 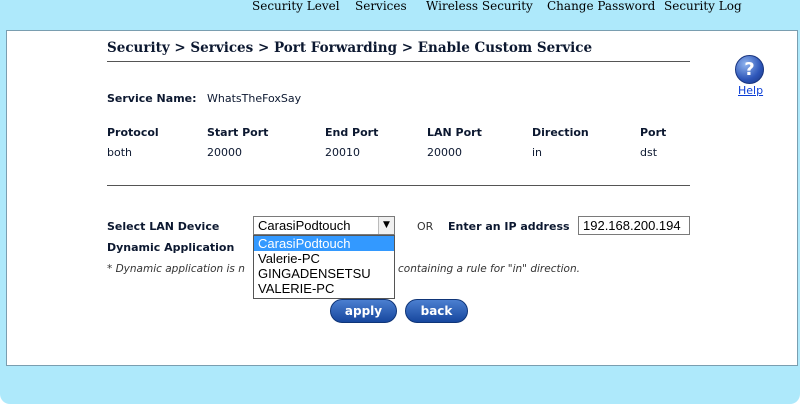 What do you see at coordinates (537, 152) in the screenshot?
I see `cell-direction: in` at bounding box center [537, 152].